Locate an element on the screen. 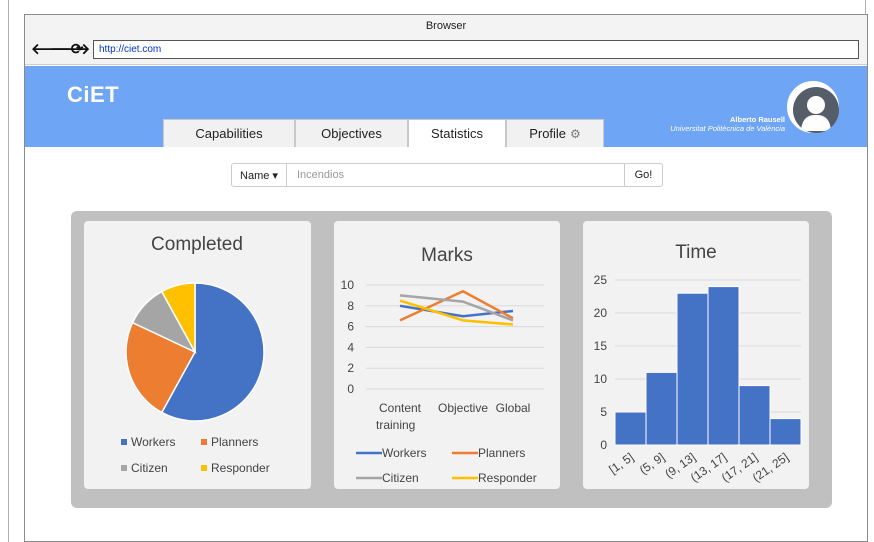  search-bar: Name ▾ Incendios Go! is located at coordinates (447, 175).